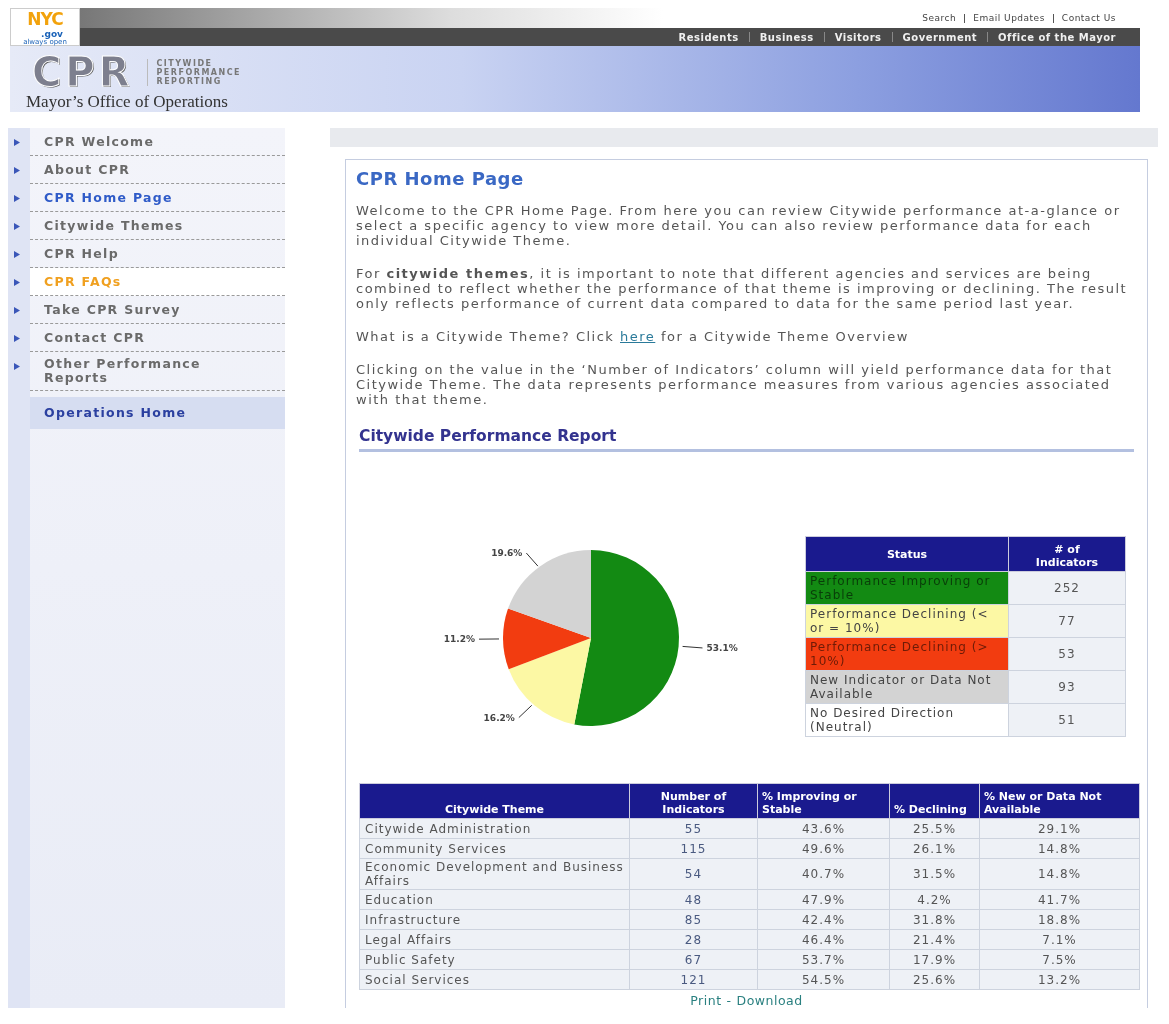 The width and height of the screenshot is (1169, 1024). I want to click on sidebar-item: Citywide Themes, so click(157, 226).